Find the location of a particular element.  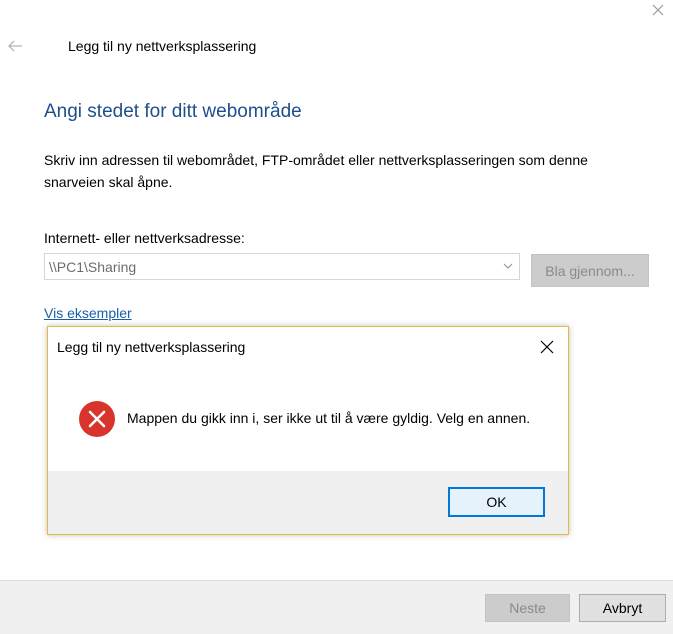

page-heading: Angi stedet for ditt webområde is located at coordinates (173, 111).